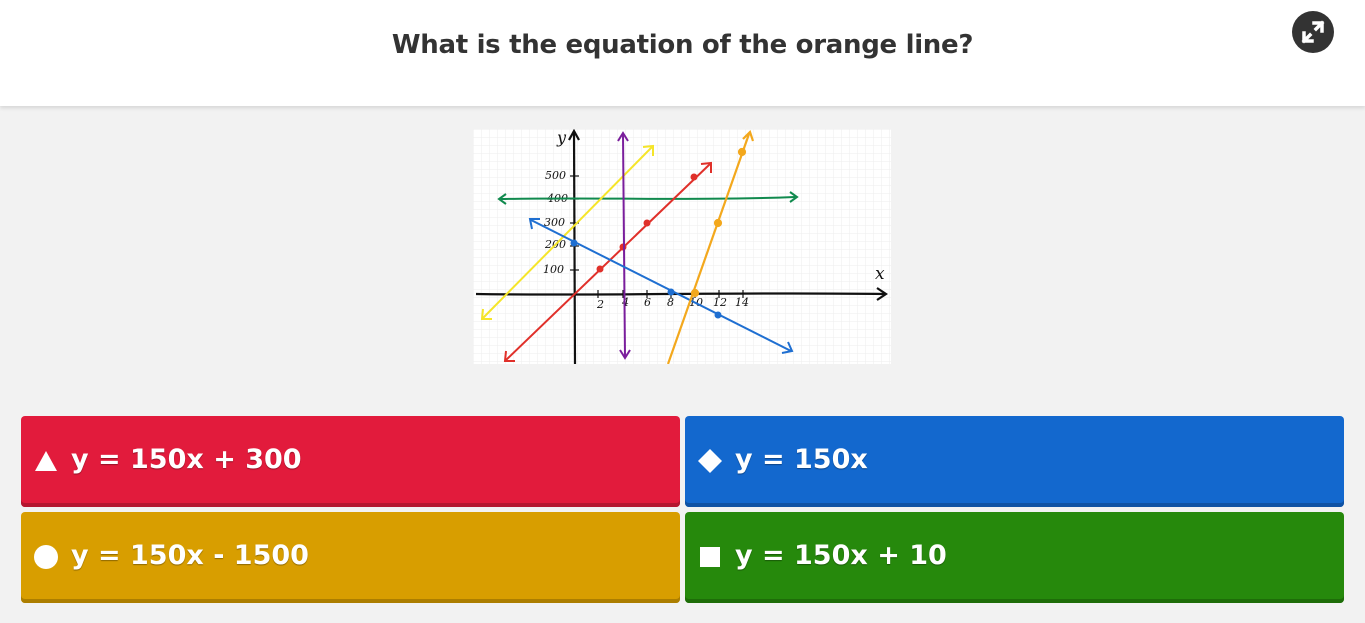  Describe the element at coordinates (561, 138) in the screenshot. I see `y-axis-label: y` at that location.